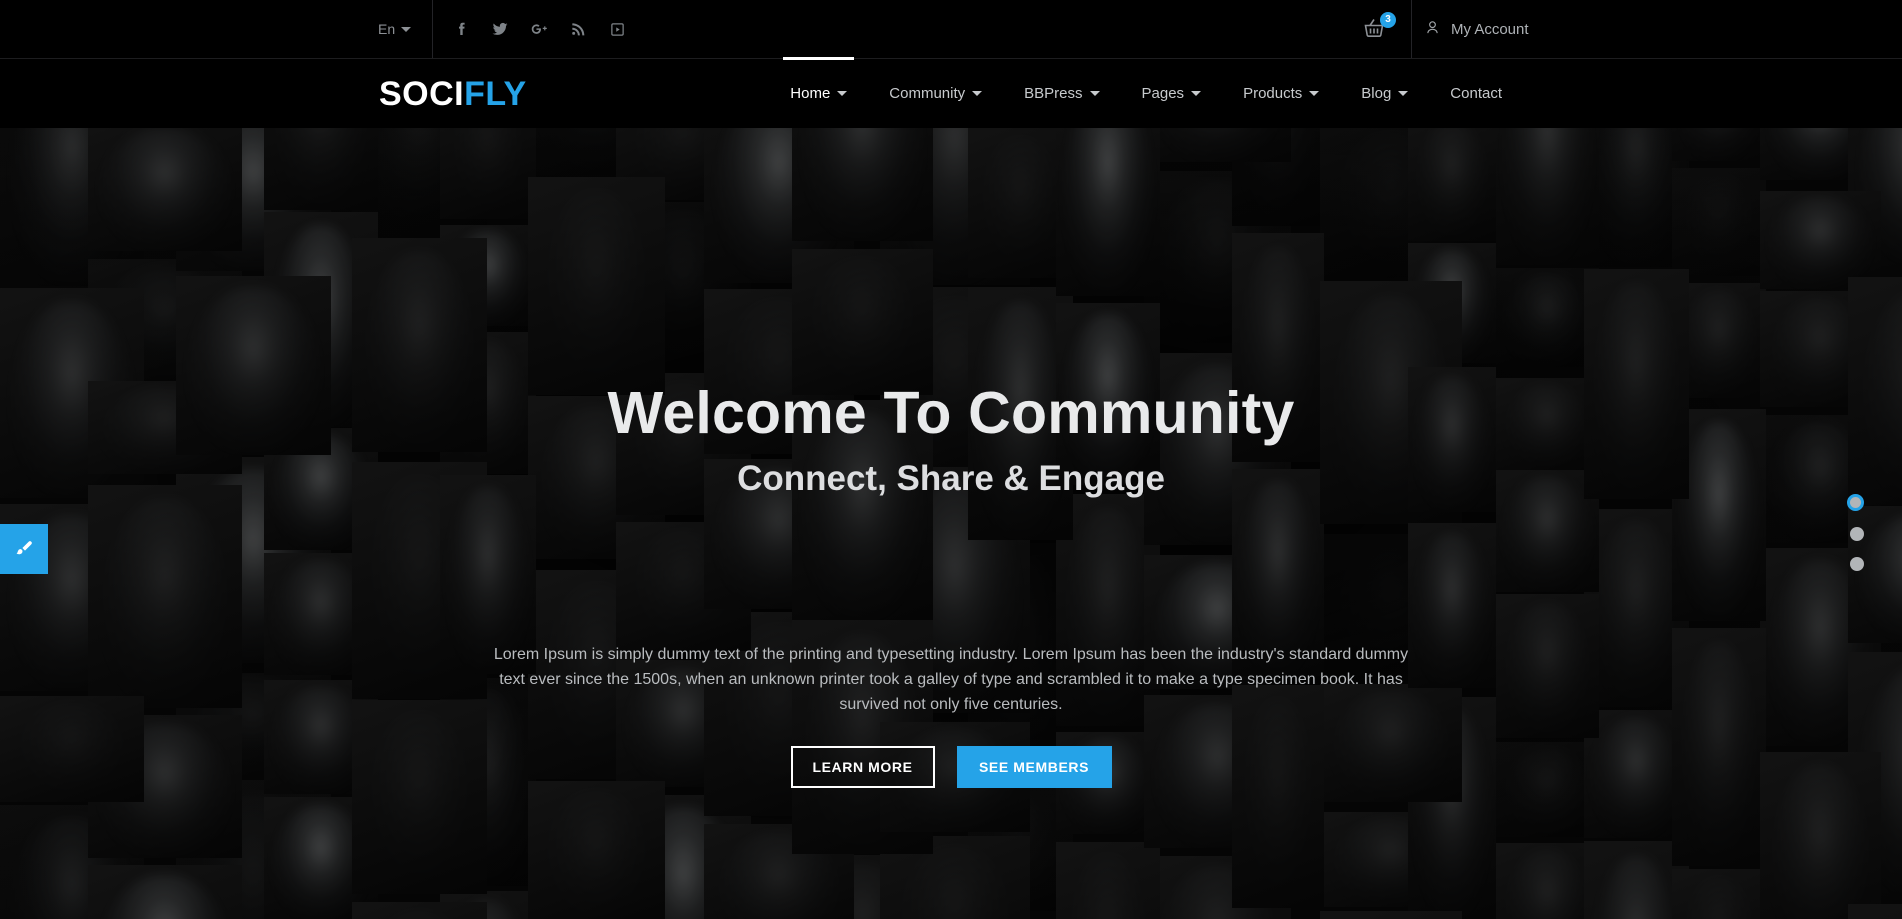 Image resolution: width=1902 pixels, height=919 pixels. What do you see at coordinates (1388, 20) in the screenshot?
I see `cart-count-badge: 3` at bounding box center [1388, 20].